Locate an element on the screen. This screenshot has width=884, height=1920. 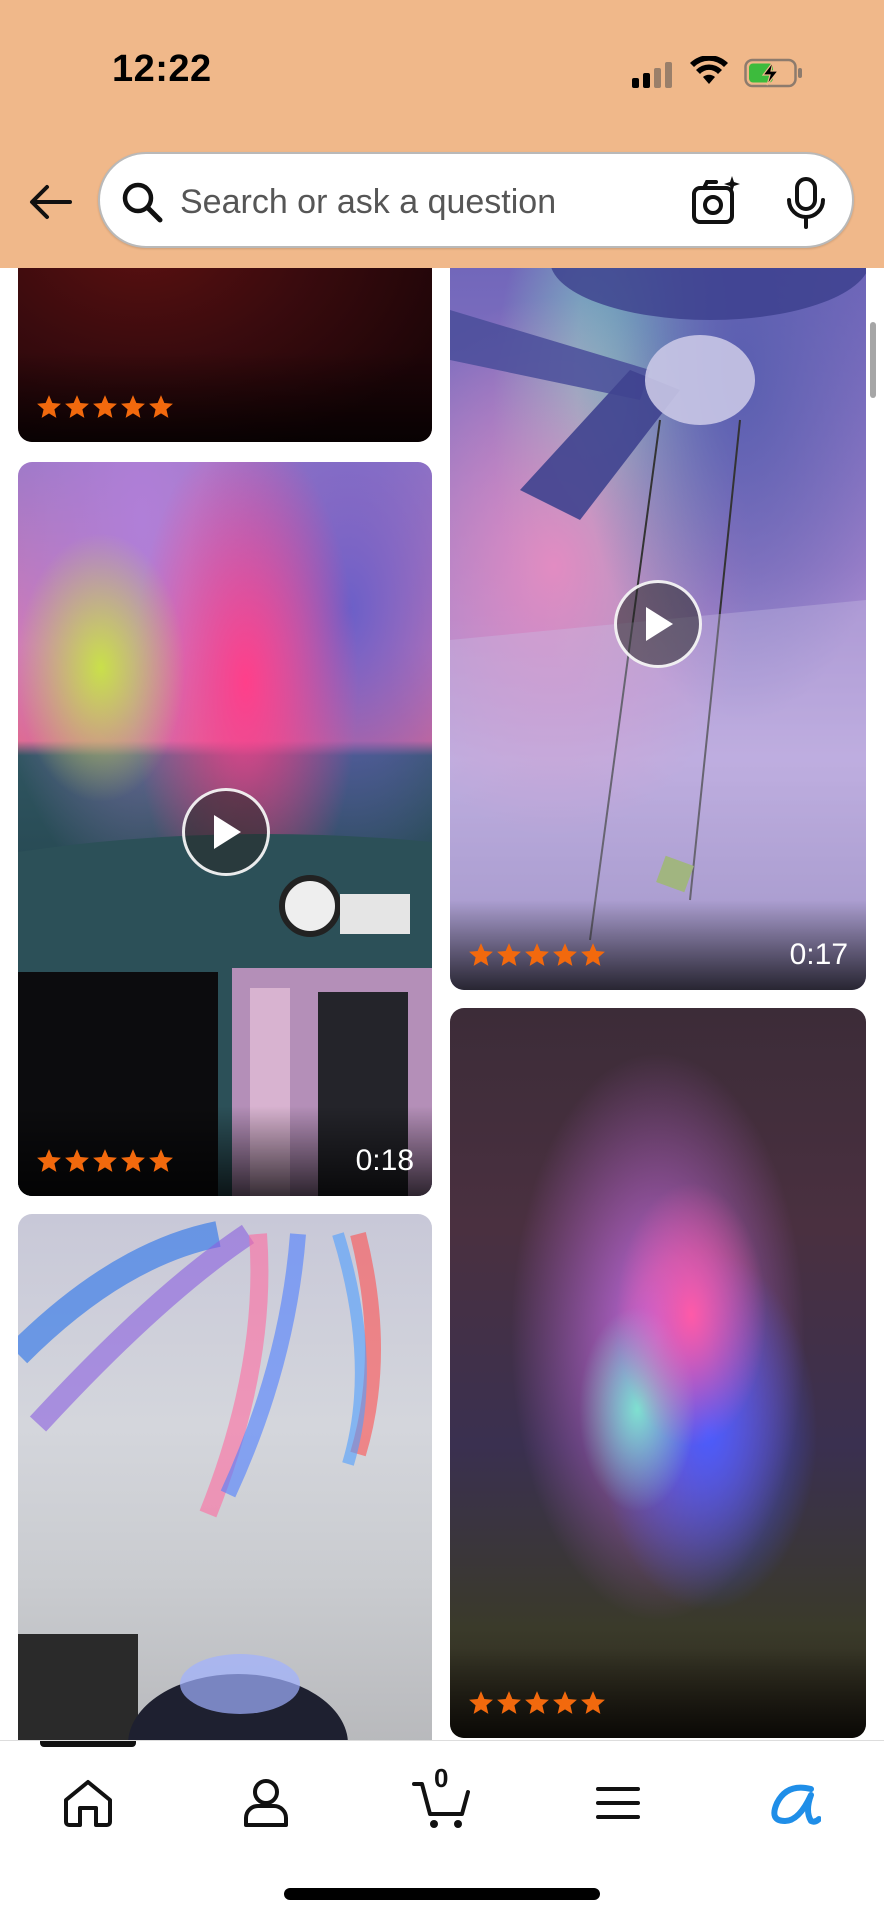
nav-rufus is located at coordinates (794, 1803).